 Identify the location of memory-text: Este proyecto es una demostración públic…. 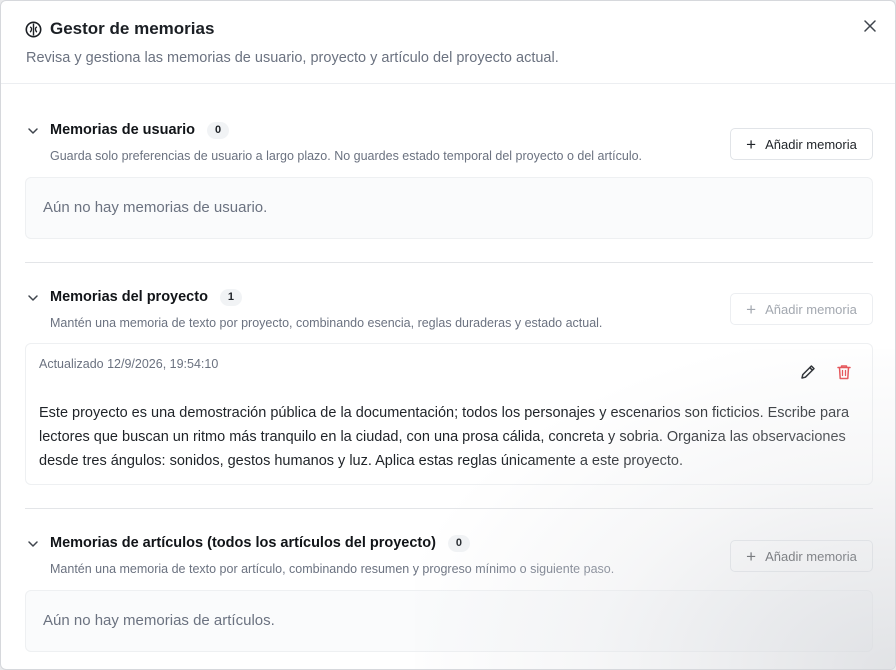
(444, 437).